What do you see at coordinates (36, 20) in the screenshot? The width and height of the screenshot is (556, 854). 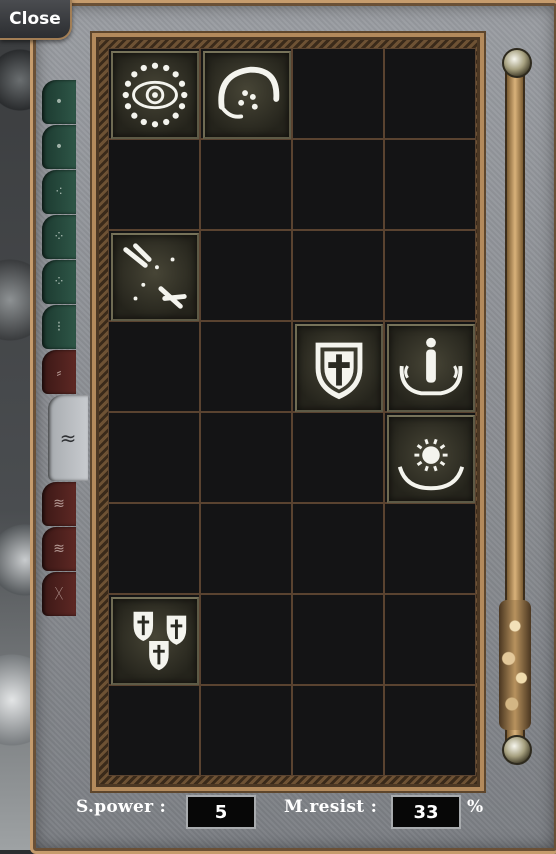 I see `close-button: Close` at bounding box center [36, 20].